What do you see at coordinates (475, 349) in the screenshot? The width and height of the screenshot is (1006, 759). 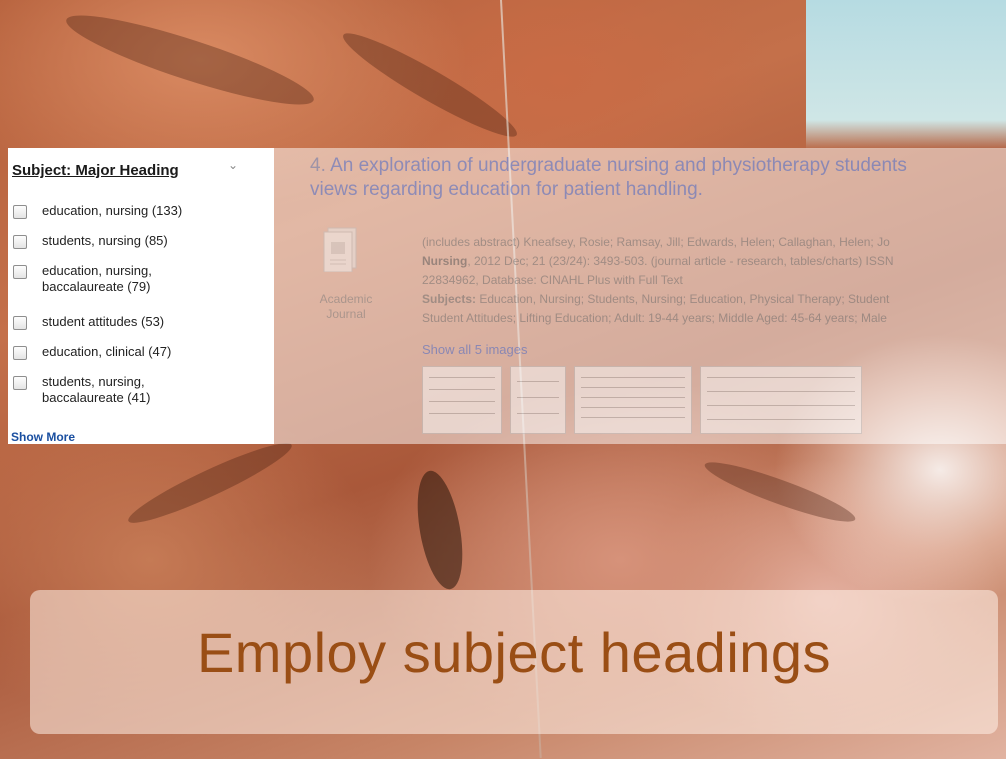 I see `show-all-images-link: Show all 5 images` at bounding box center [475, 349].